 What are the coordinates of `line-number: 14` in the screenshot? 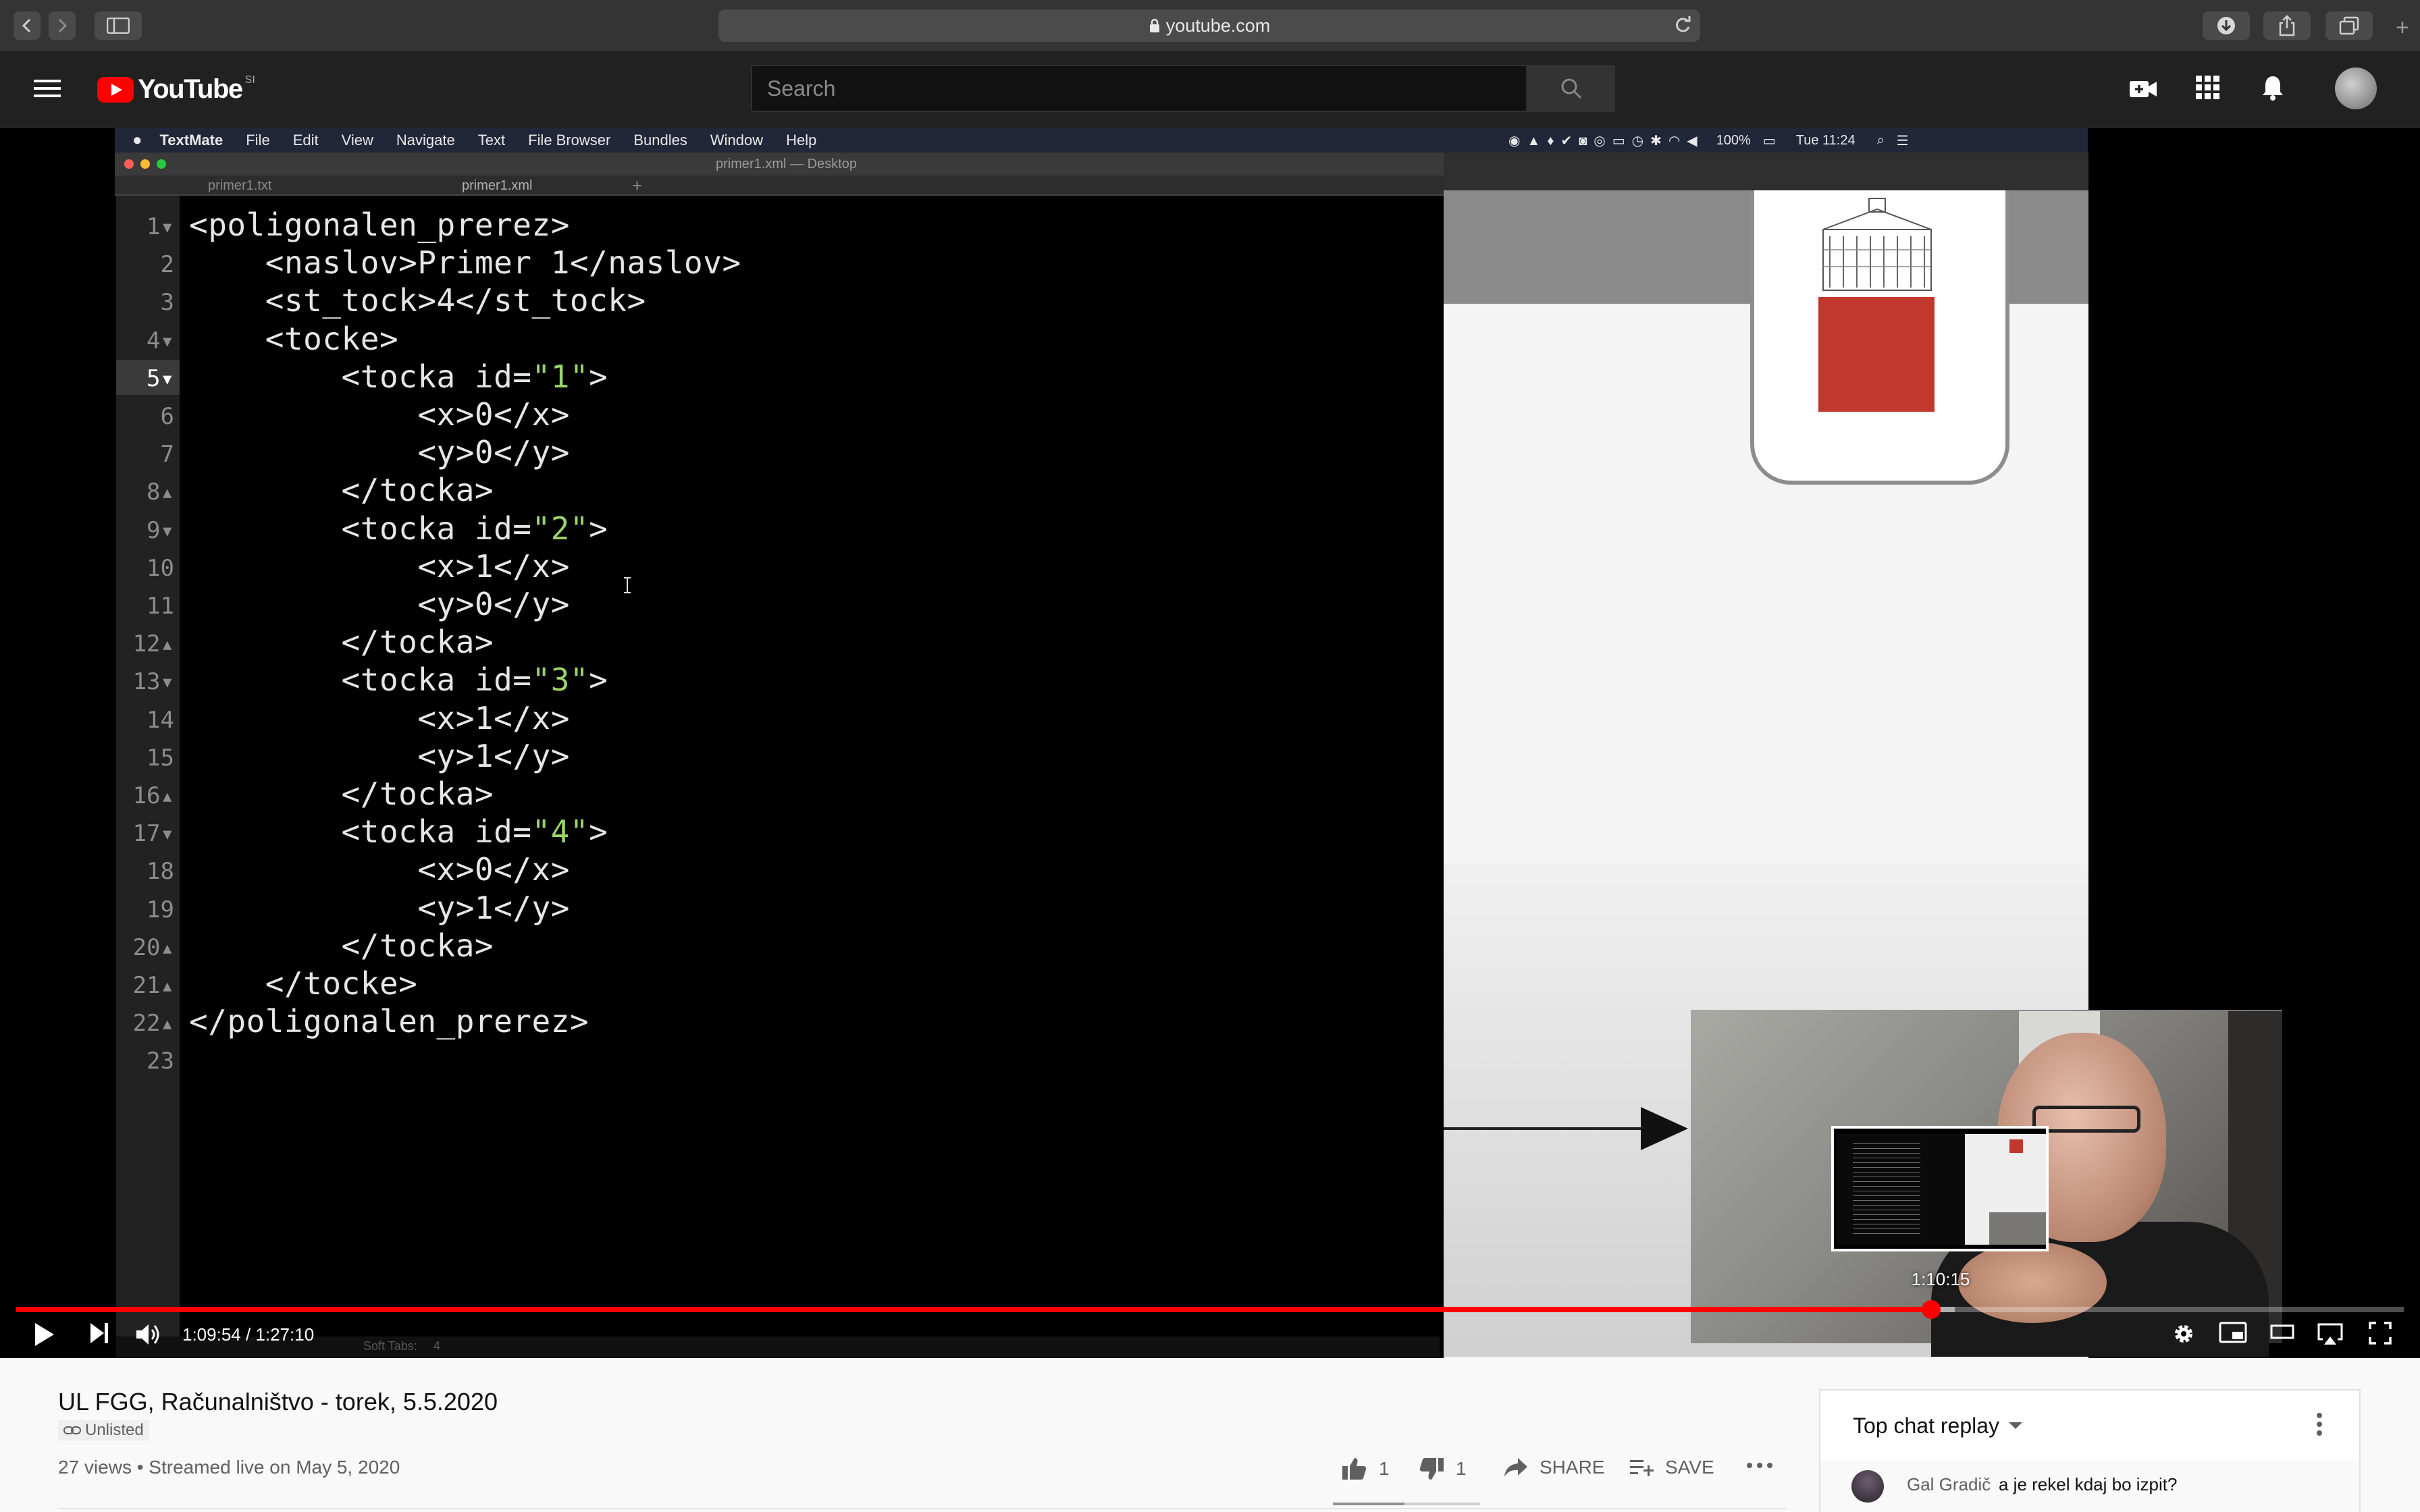 It's located at (160, 720).